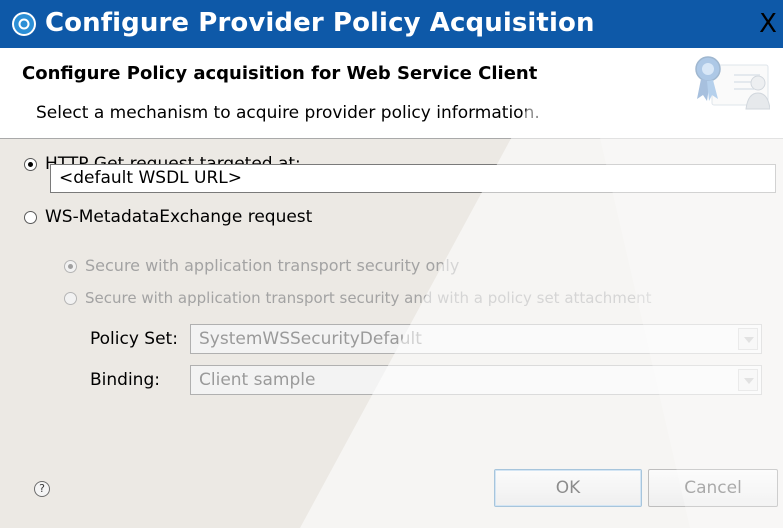 Image resolution: width=783 pixels, height=528 pixels. Describe the element at coordinates (257, 380) in the screenshot. I see `binding-value: Client sample` at that location.